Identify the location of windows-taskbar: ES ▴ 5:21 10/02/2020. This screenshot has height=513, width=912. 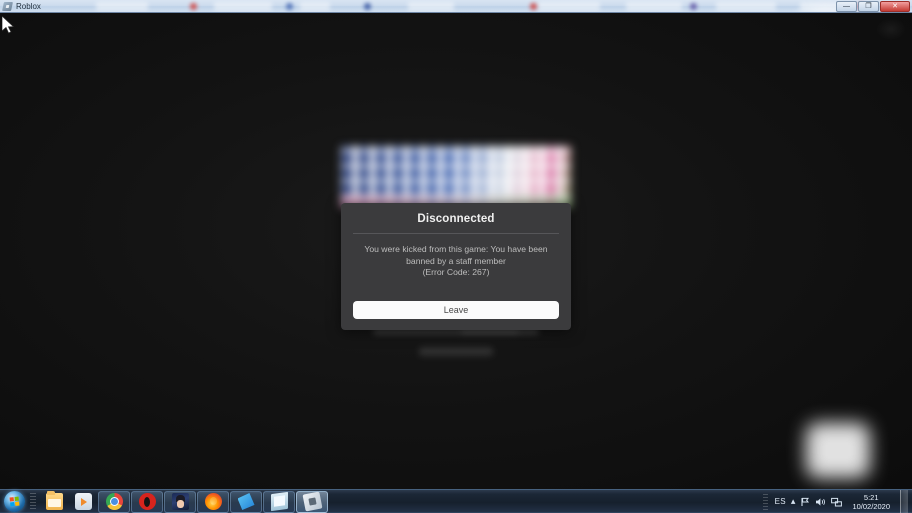
(456, 501).